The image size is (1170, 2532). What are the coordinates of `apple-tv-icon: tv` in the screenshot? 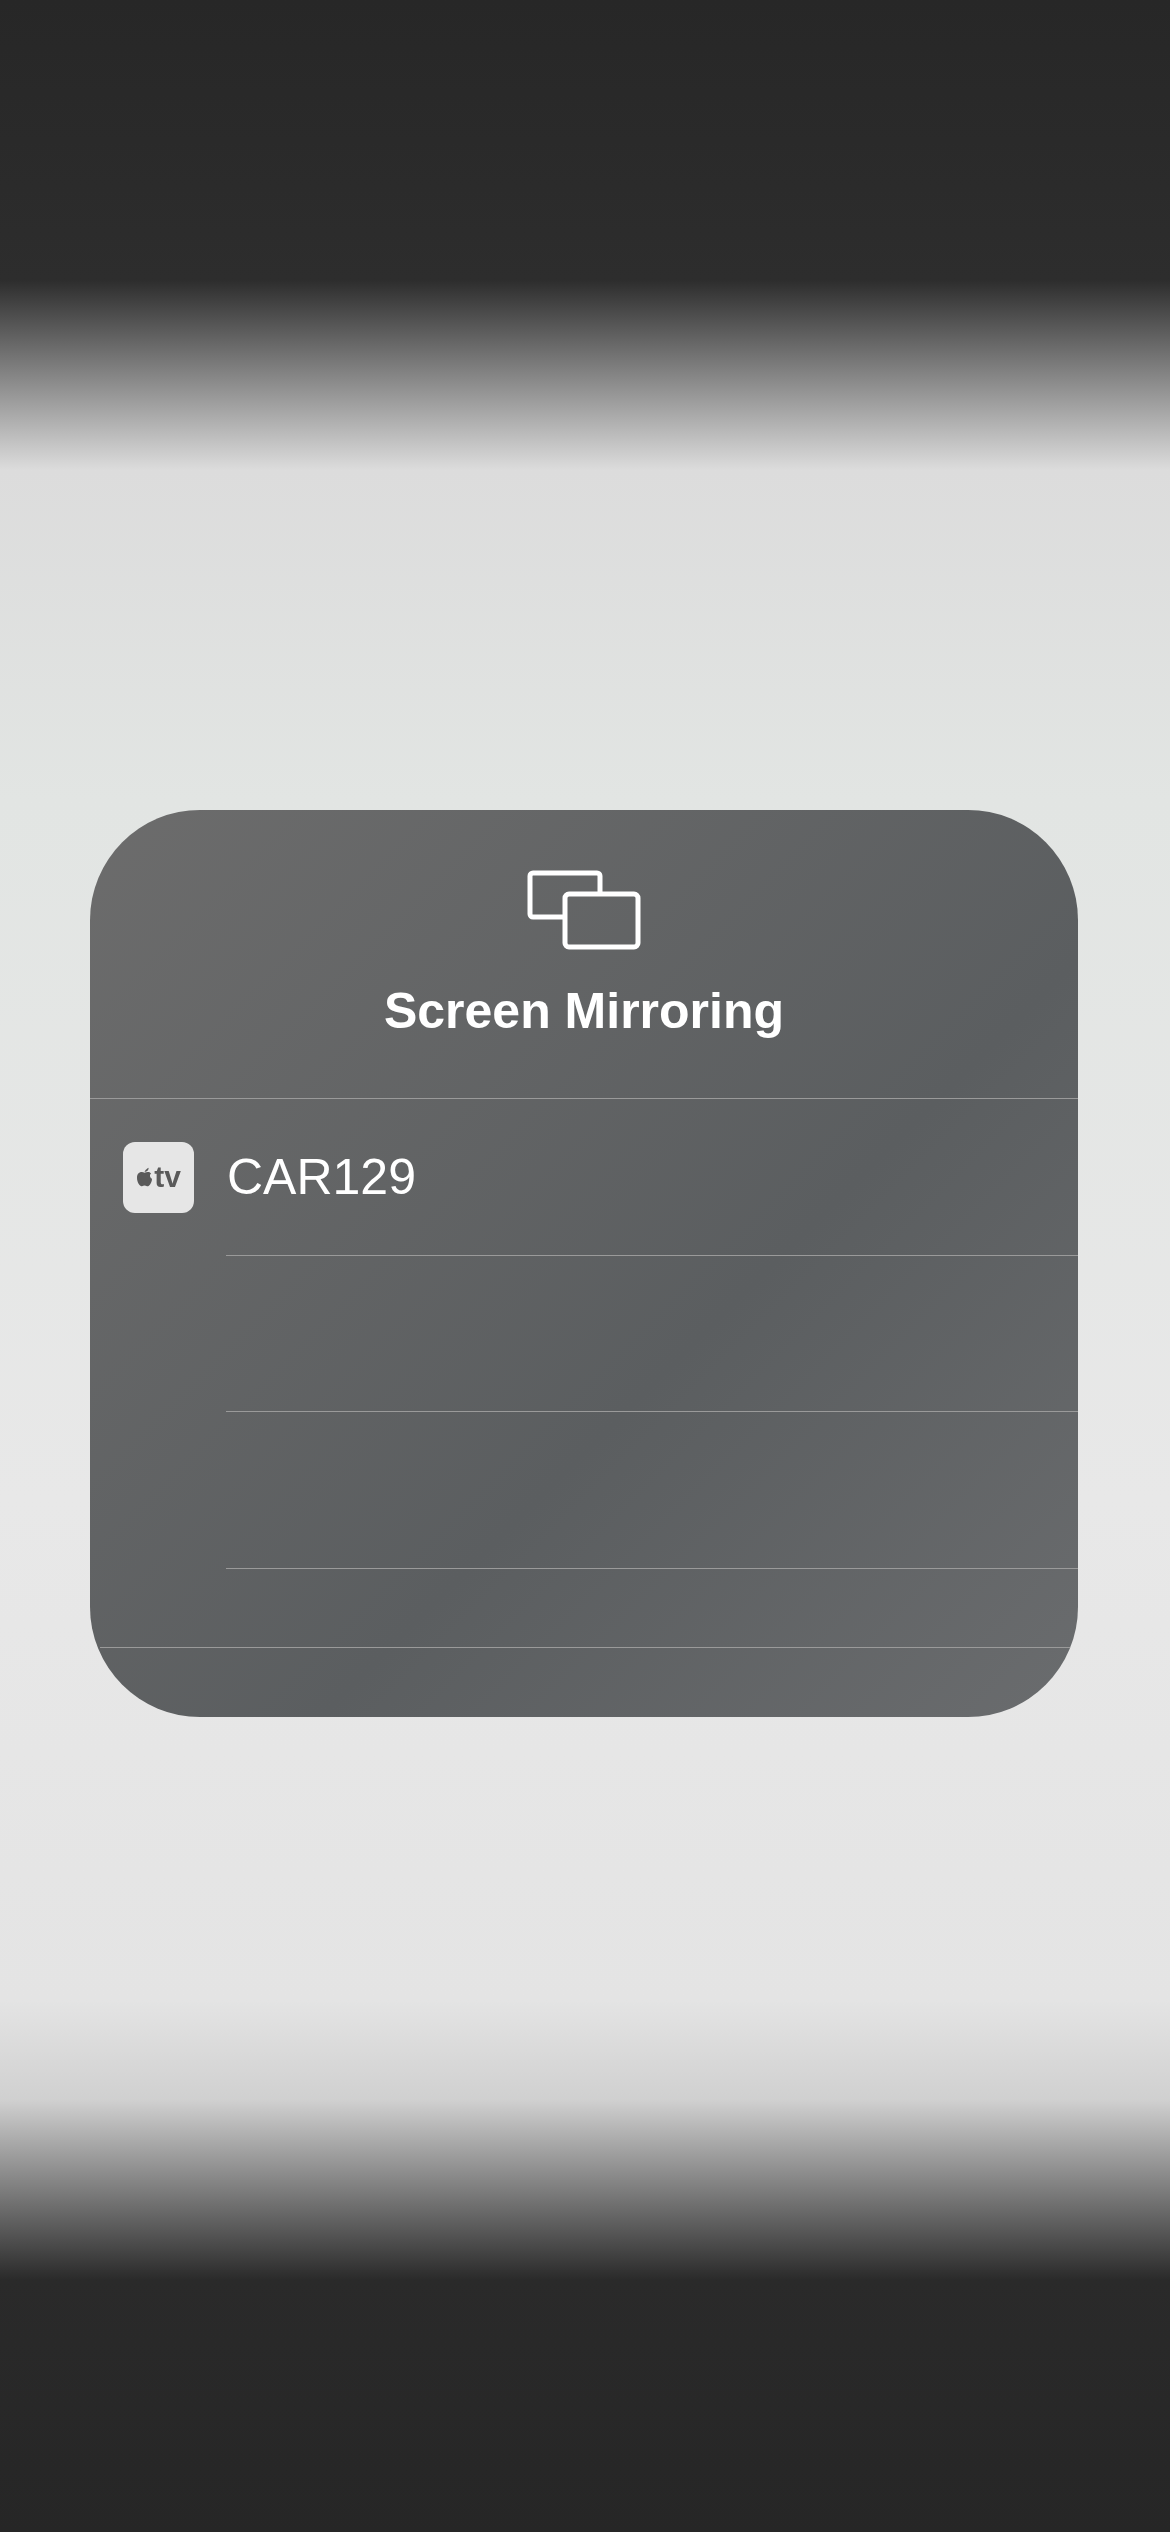 It's located at (158, 1177).